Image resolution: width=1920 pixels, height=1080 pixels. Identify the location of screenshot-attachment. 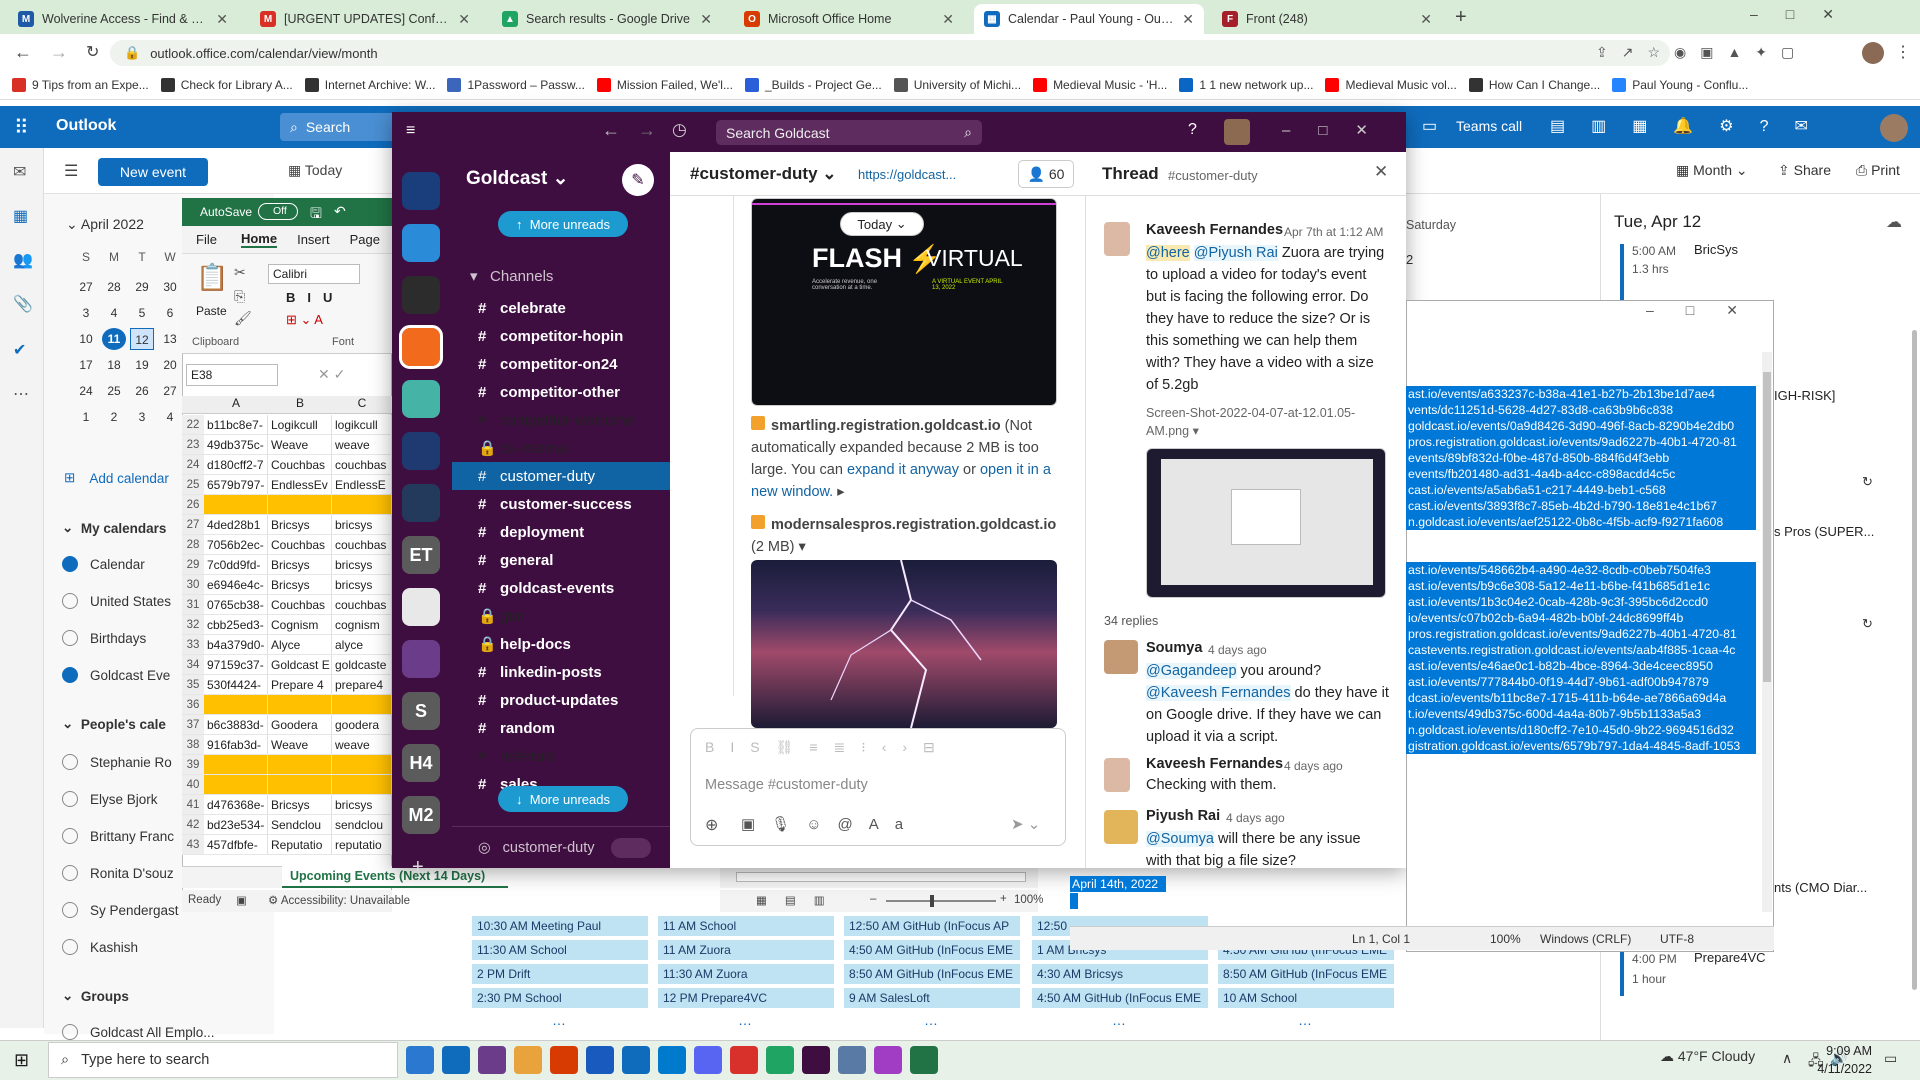
(1266, 523).